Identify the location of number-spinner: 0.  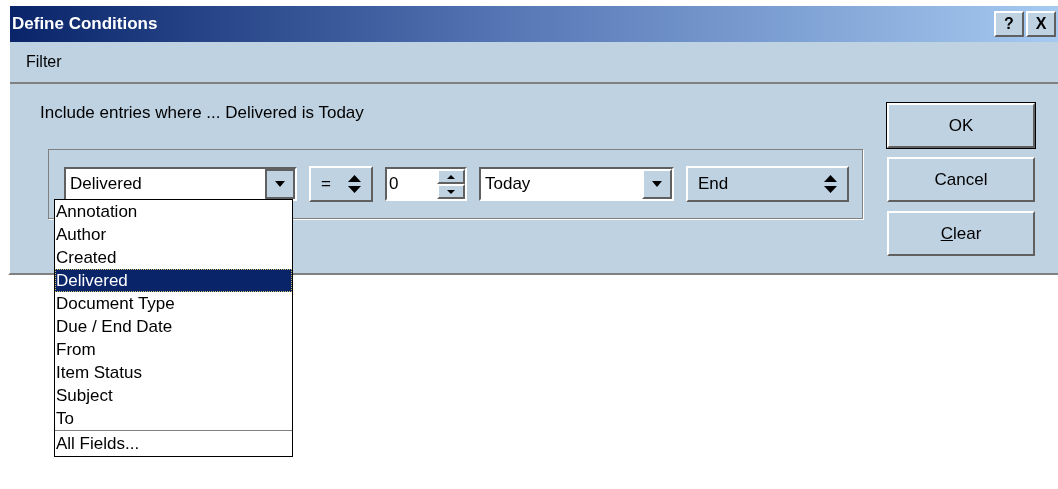
(426, 184).